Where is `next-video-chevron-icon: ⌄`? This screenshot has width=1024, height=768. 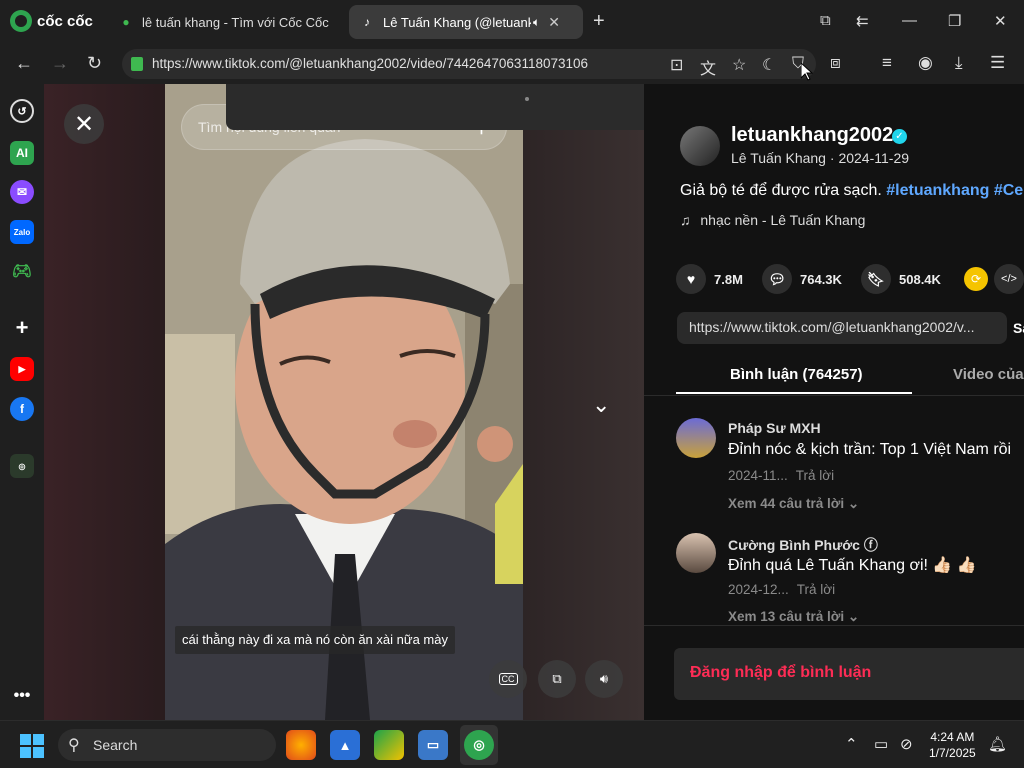
next-video-chevron-icon: ⌄ is located at coordinates (601, 405).